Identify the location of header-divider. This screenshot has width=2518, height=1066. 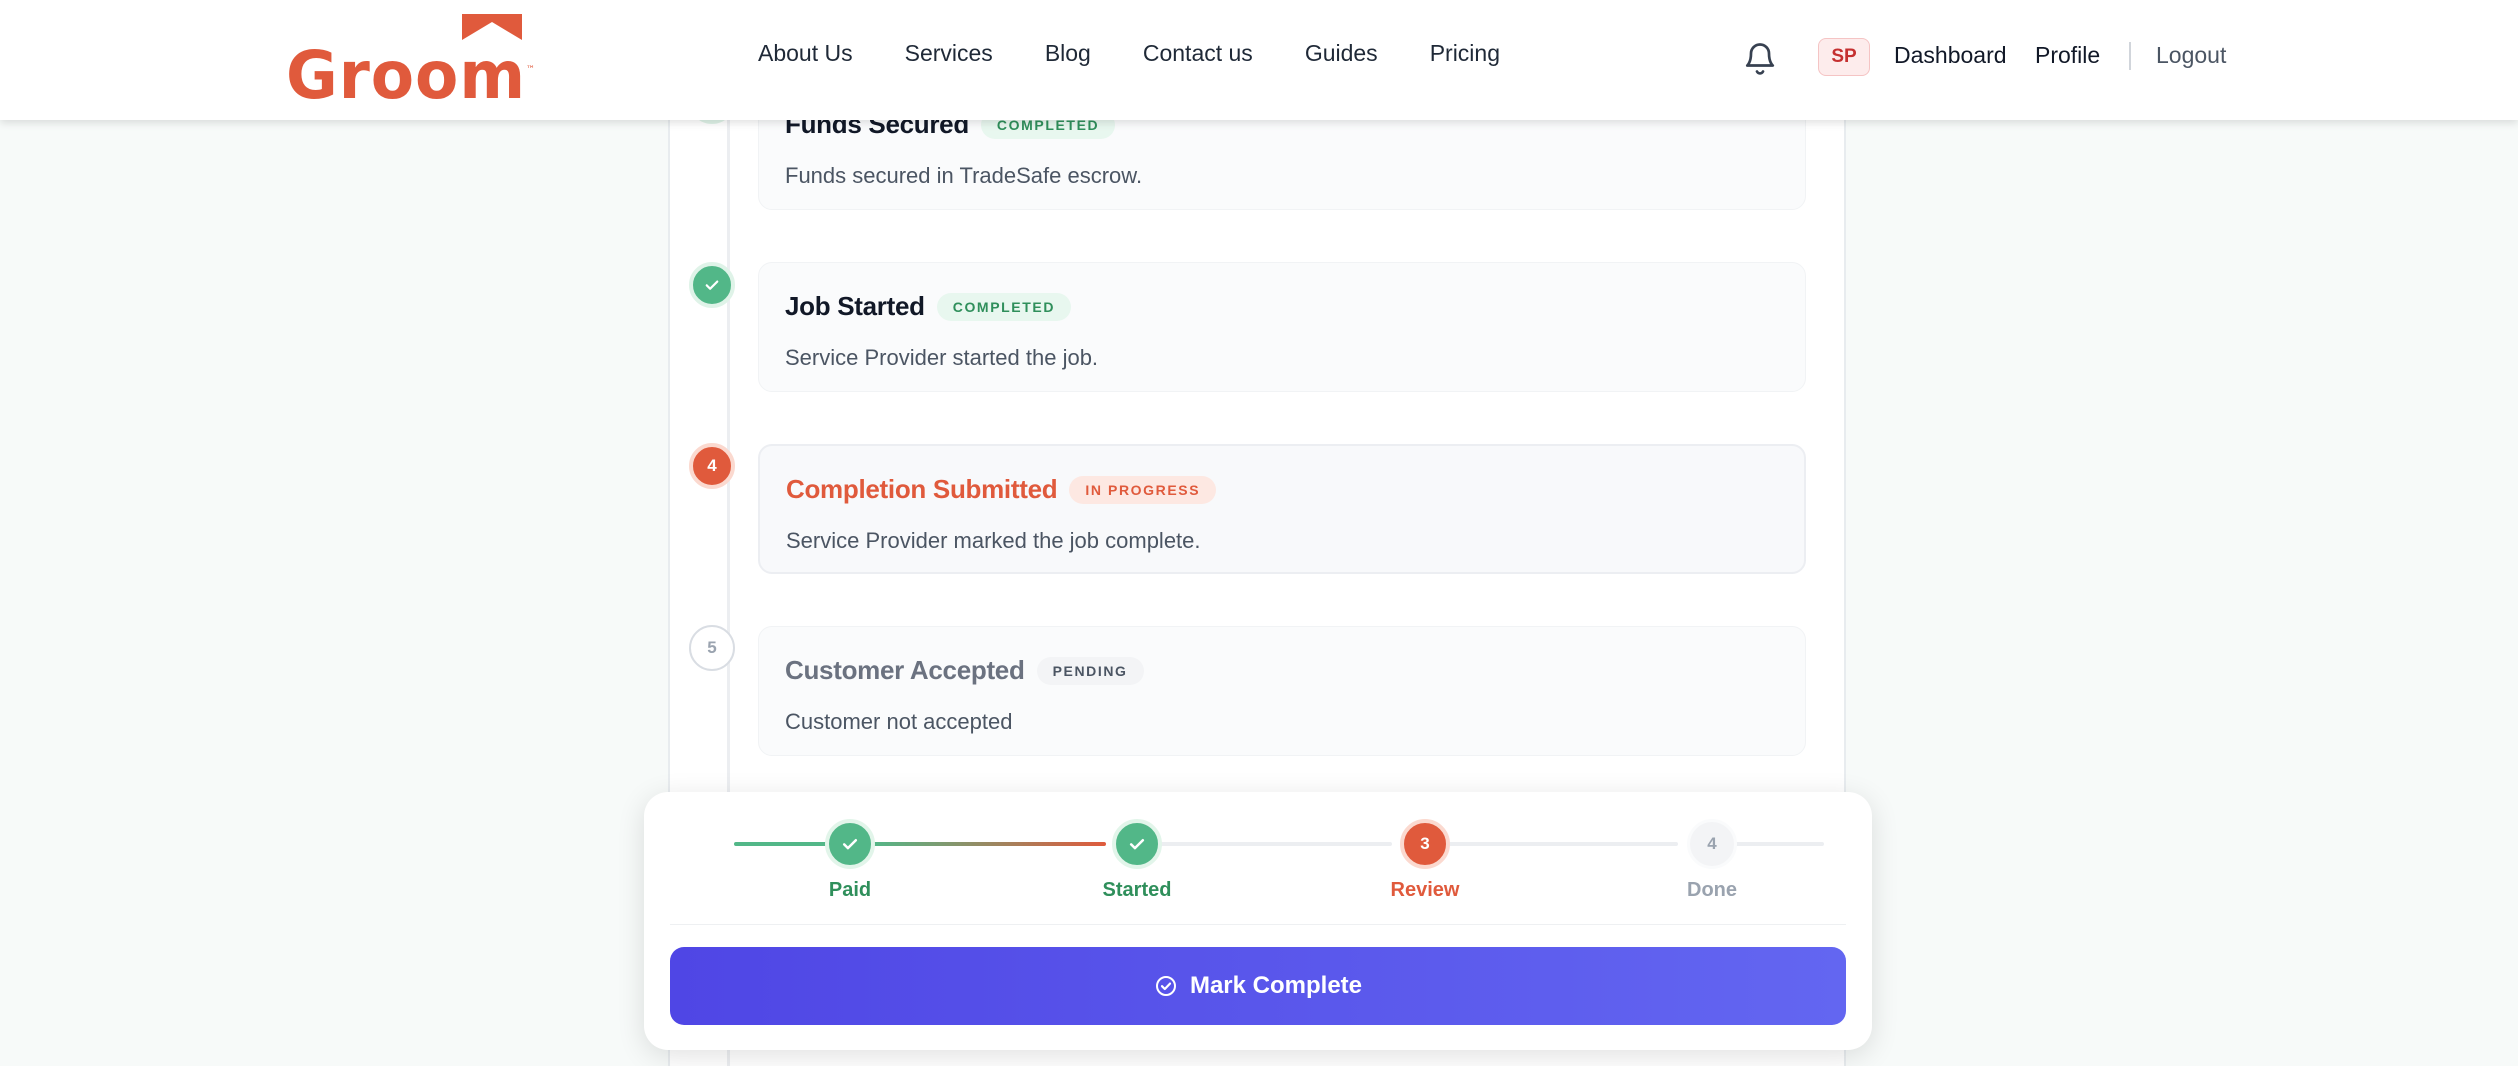
(2130, 56).